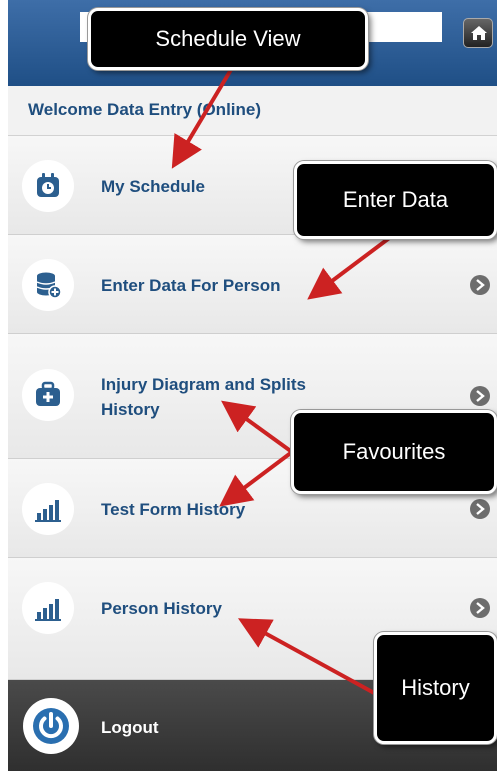  I want to click on callout-schedule-view: Schedule View, so click(228, 39).